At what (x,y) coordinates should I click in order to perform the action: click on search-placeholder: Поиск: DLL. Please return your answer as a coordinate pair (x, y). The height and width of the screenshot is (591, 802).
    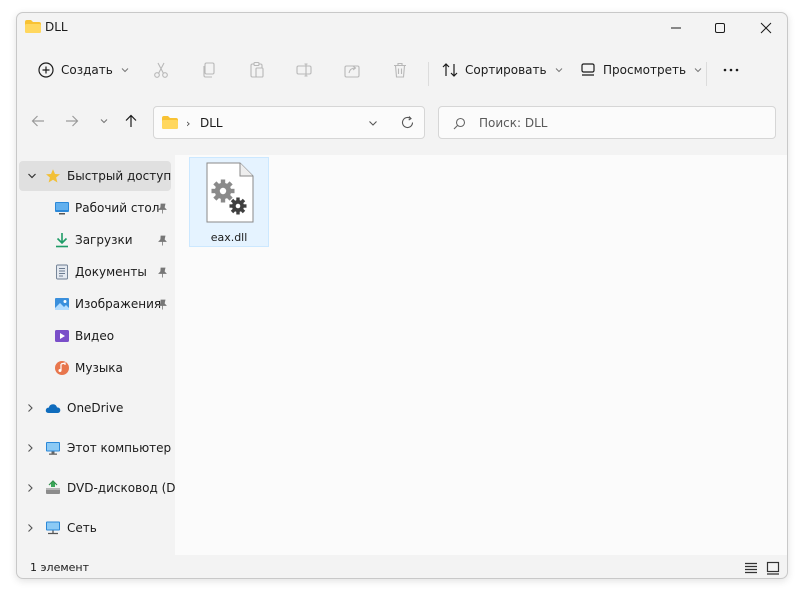
    Looking at the image, I should click on (513, 123).